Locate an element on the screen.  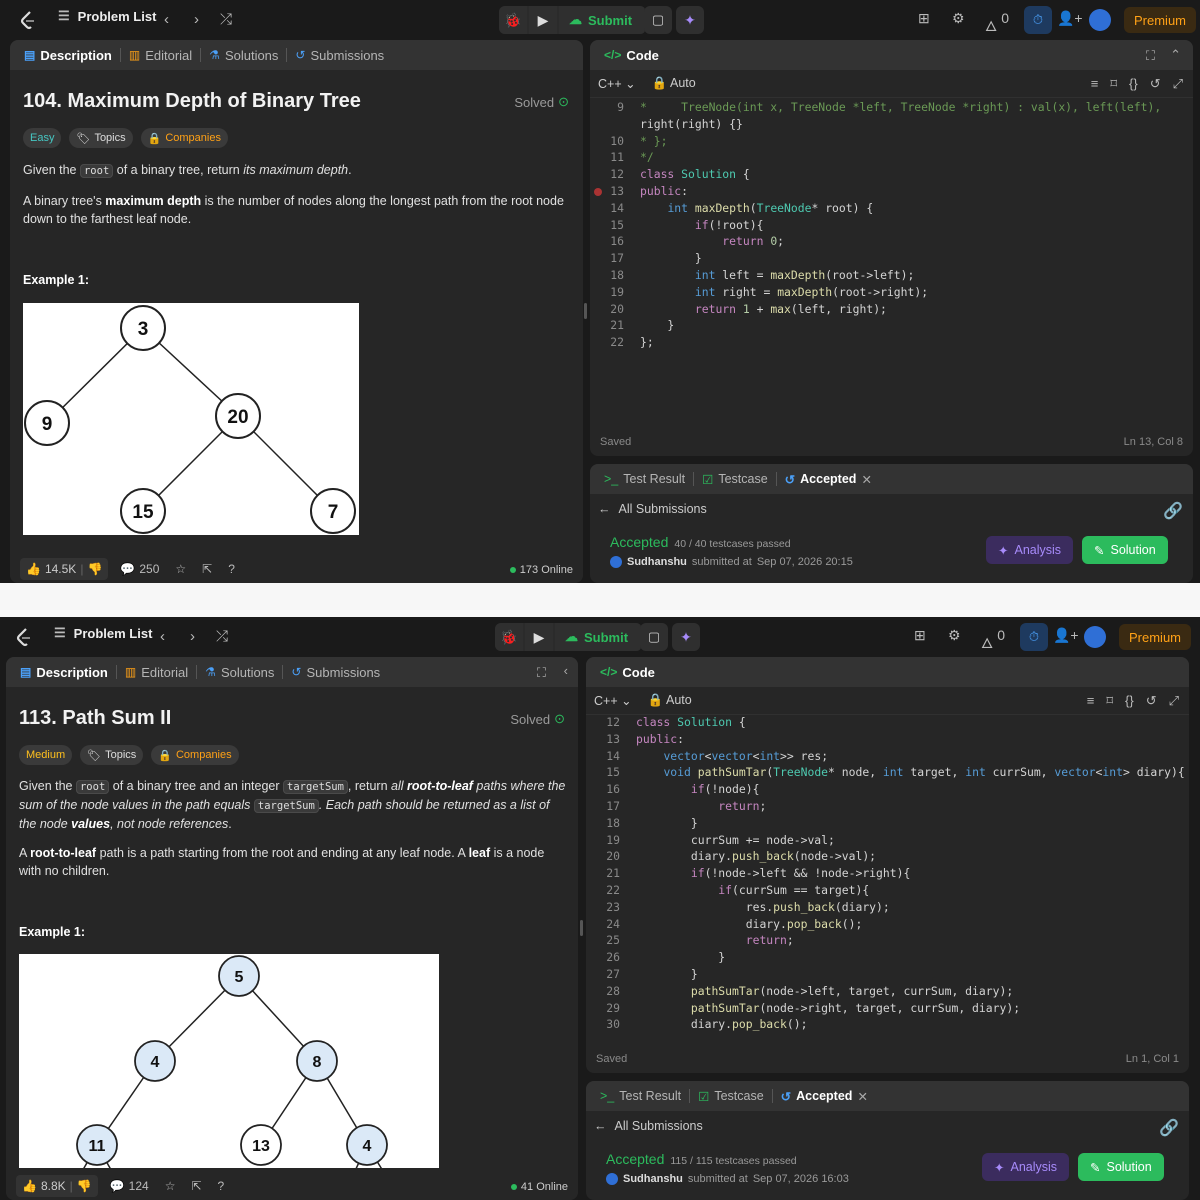
code-line: 24 diary.pop_back(); is located at coordinates (887, 925).